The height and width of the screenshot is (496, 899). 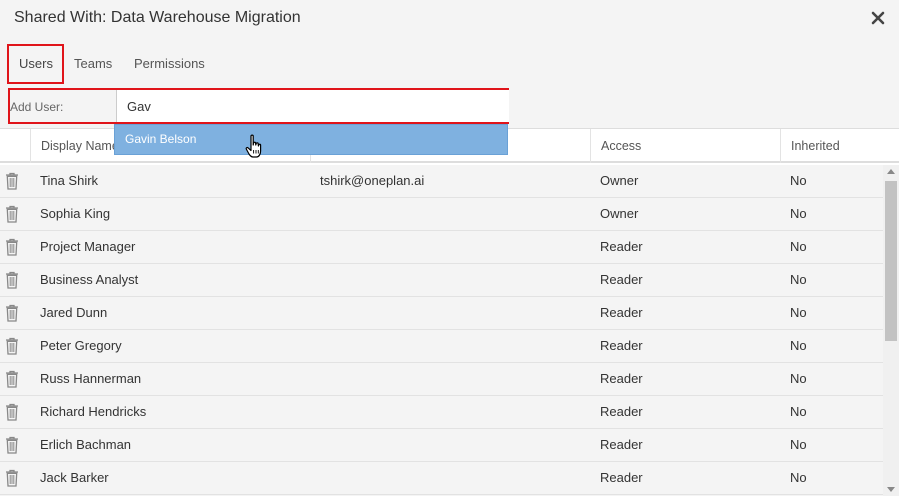 What do you see at coordinates (86, 444) in the screenshot?
I see `cell-display-name: Erlich Bachman` at bounding box center [86, 444].